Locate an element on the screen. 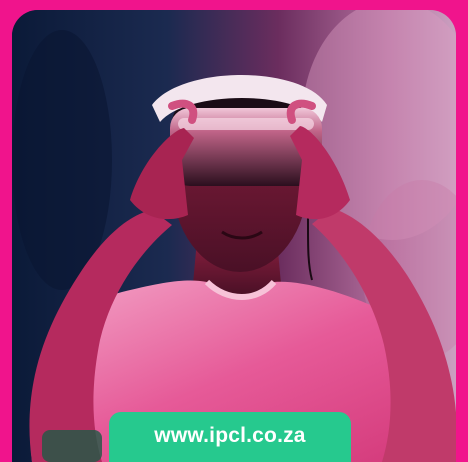 Image resolution: width=468 pixels, height=462 pixels. website-url-text: www.ipcl.co.za is located at coordinates (230, 435).